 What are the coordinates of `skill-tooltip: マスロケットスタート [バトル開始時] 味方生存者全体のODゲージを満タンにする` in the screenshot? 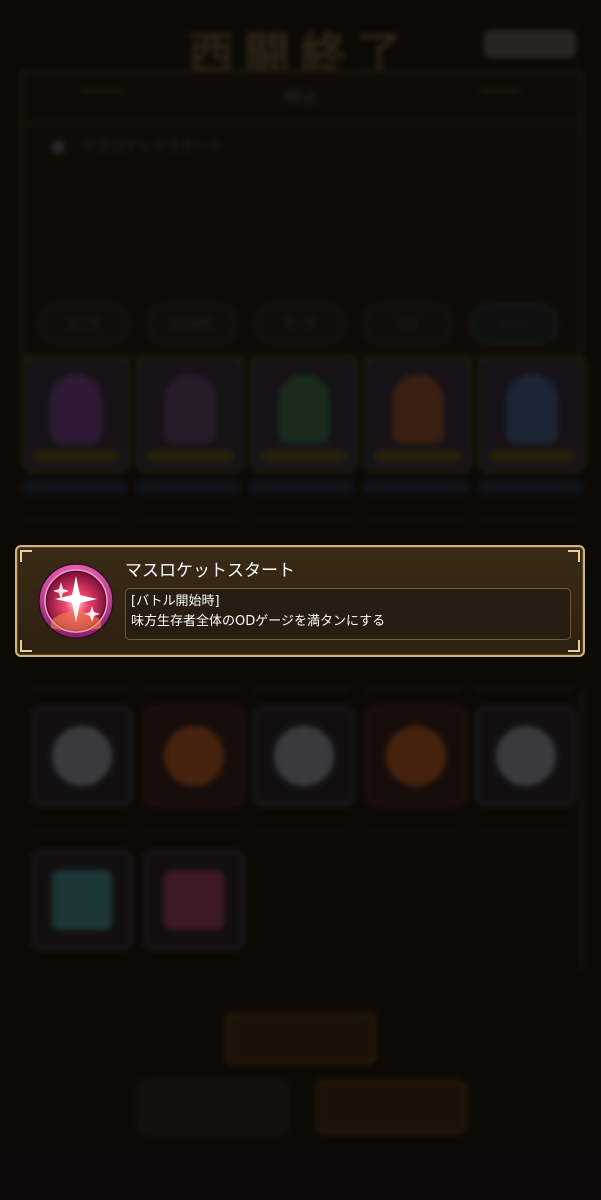 It's located at (300, 601).